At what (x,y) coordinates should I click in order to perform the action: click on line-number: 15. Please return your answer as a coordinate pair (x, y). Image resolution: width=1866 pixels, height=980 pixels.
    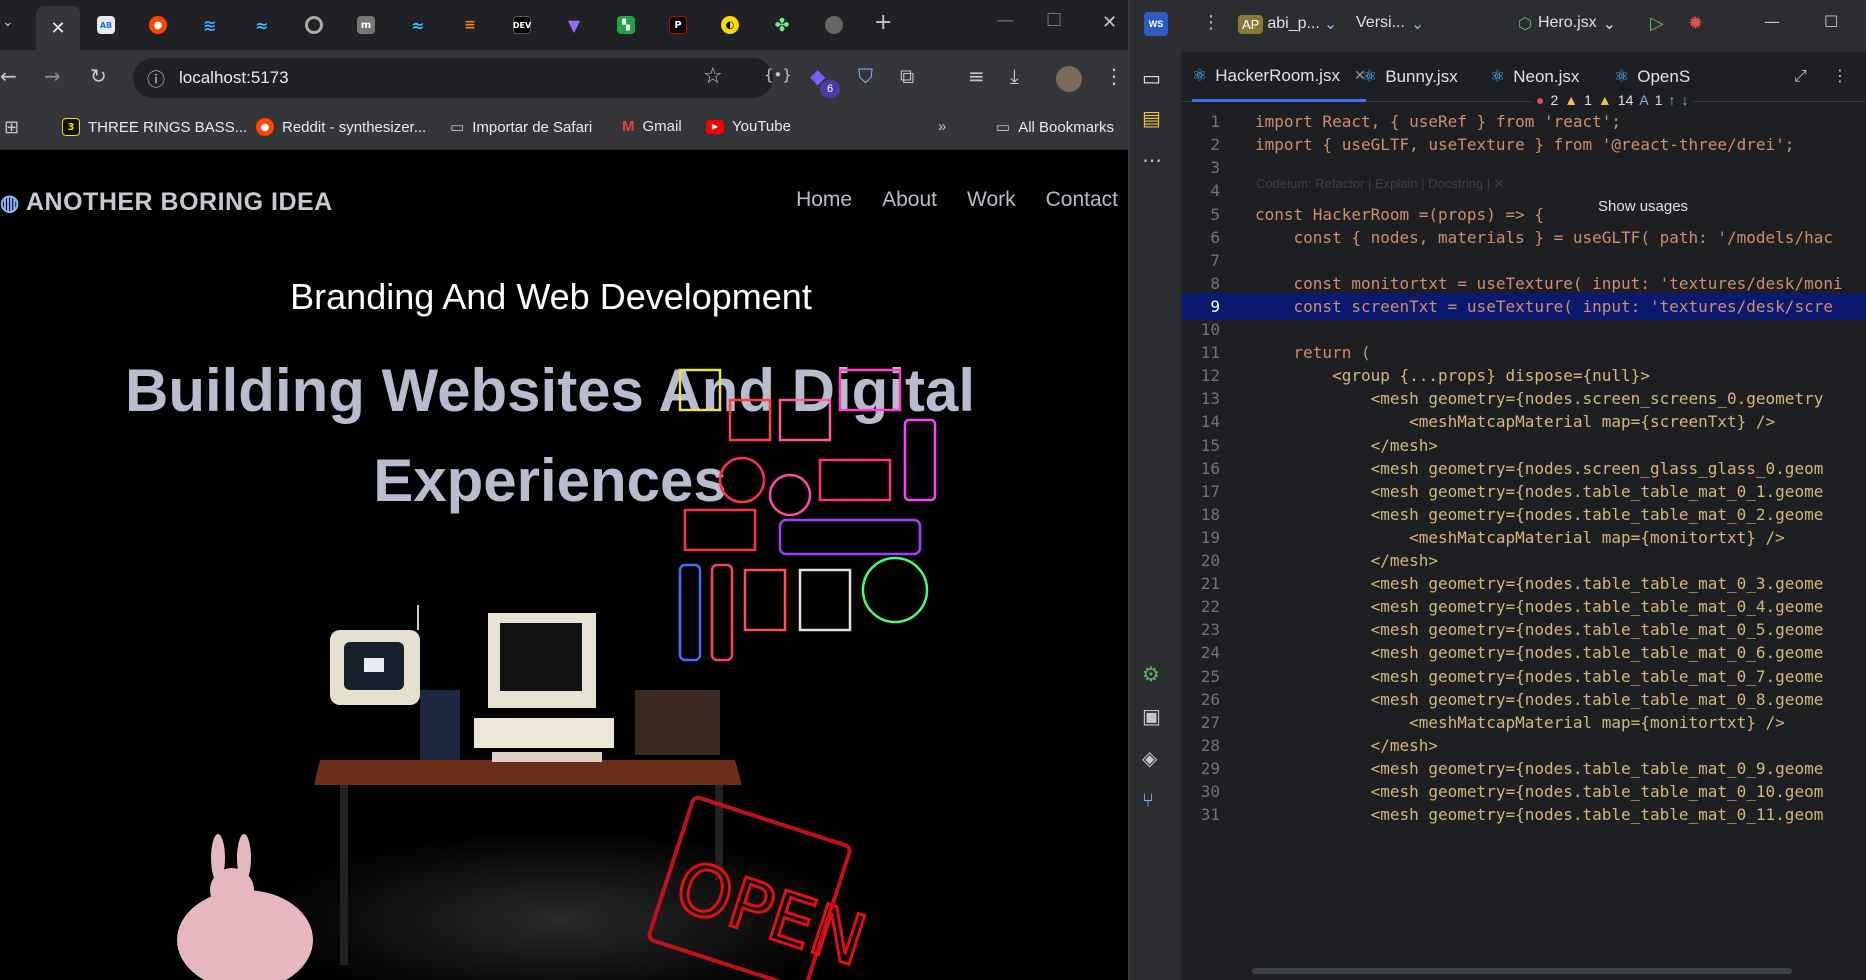
    Looking at the image, I should click on (1212, 445).